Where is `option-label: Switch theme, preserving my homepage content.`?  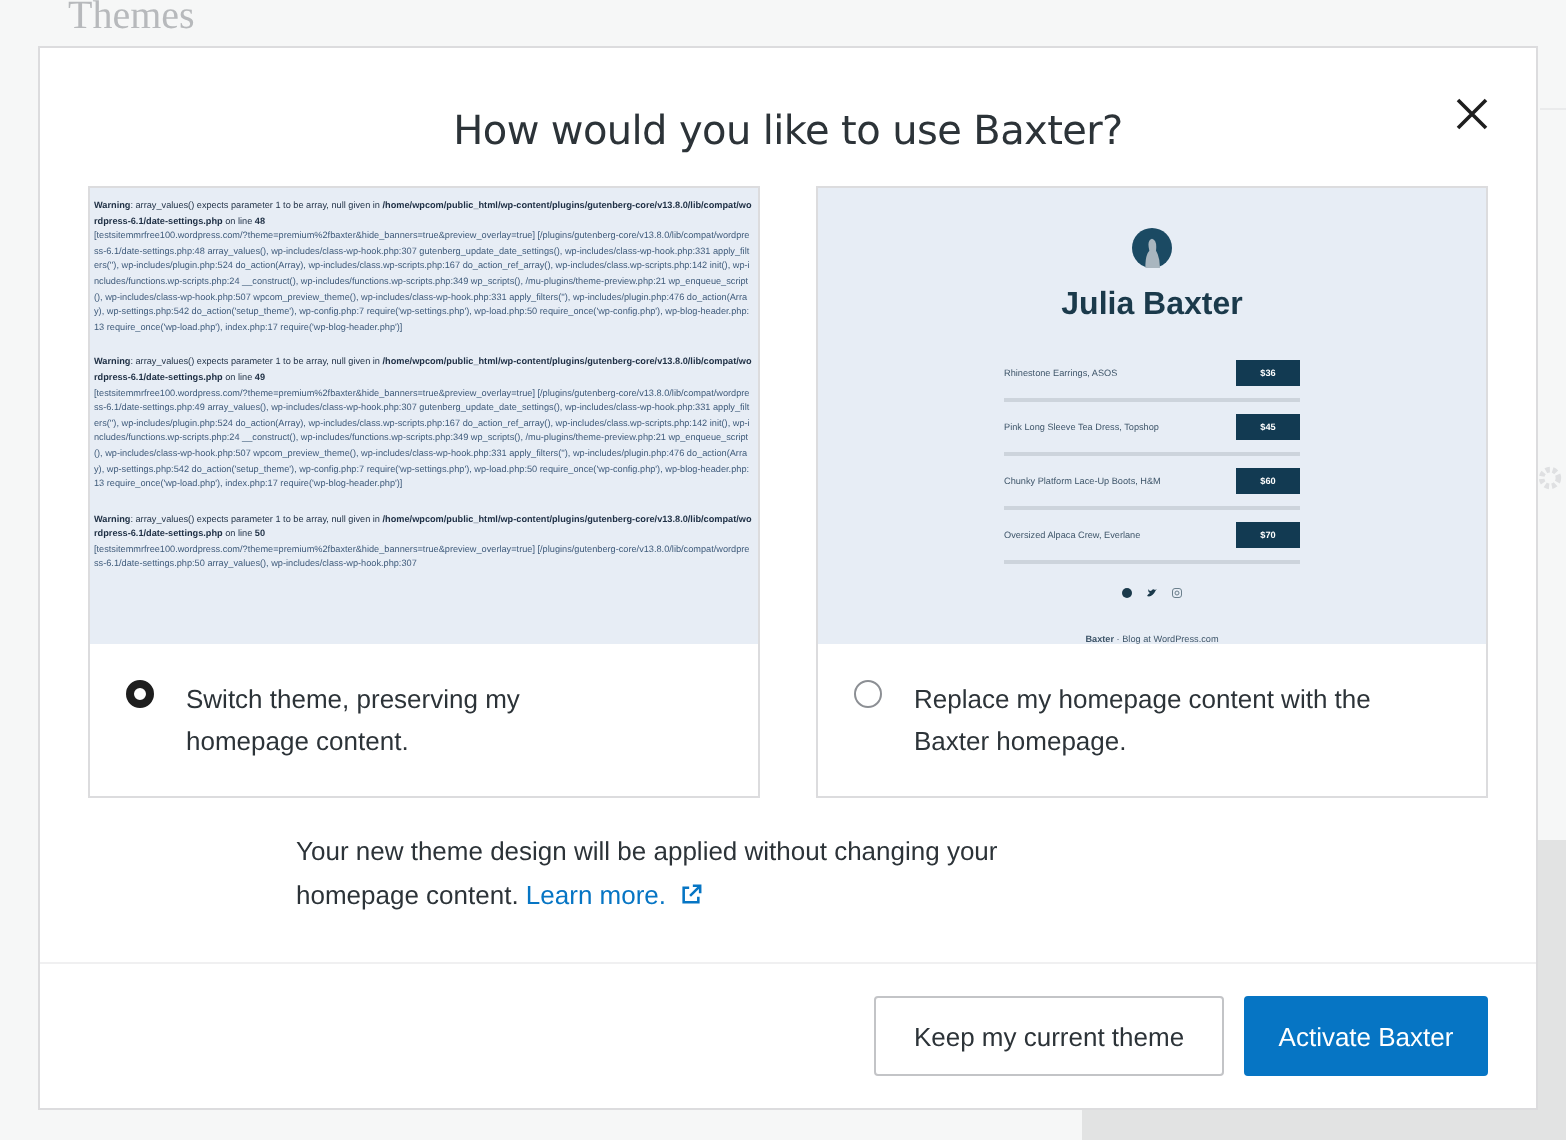 option-label: Switch theme, preserving my homepage content. is located at coordinates (354, 721).